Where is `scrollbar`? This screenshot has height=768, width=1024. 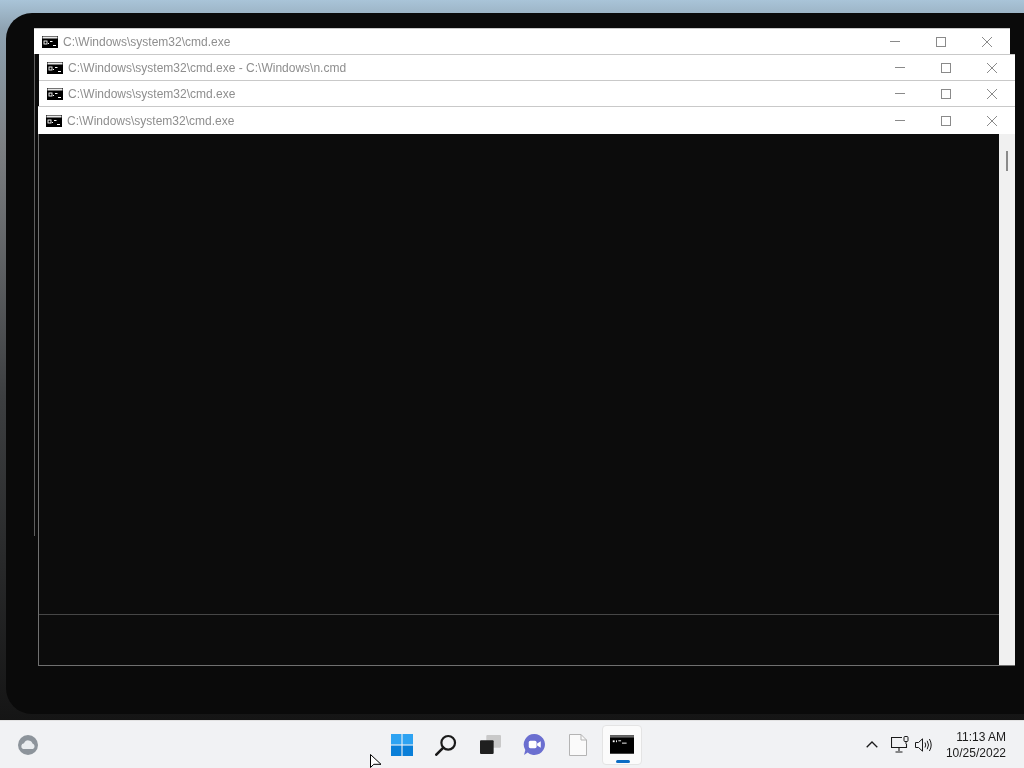
scrollbar is located at coordinates (1007, 399).